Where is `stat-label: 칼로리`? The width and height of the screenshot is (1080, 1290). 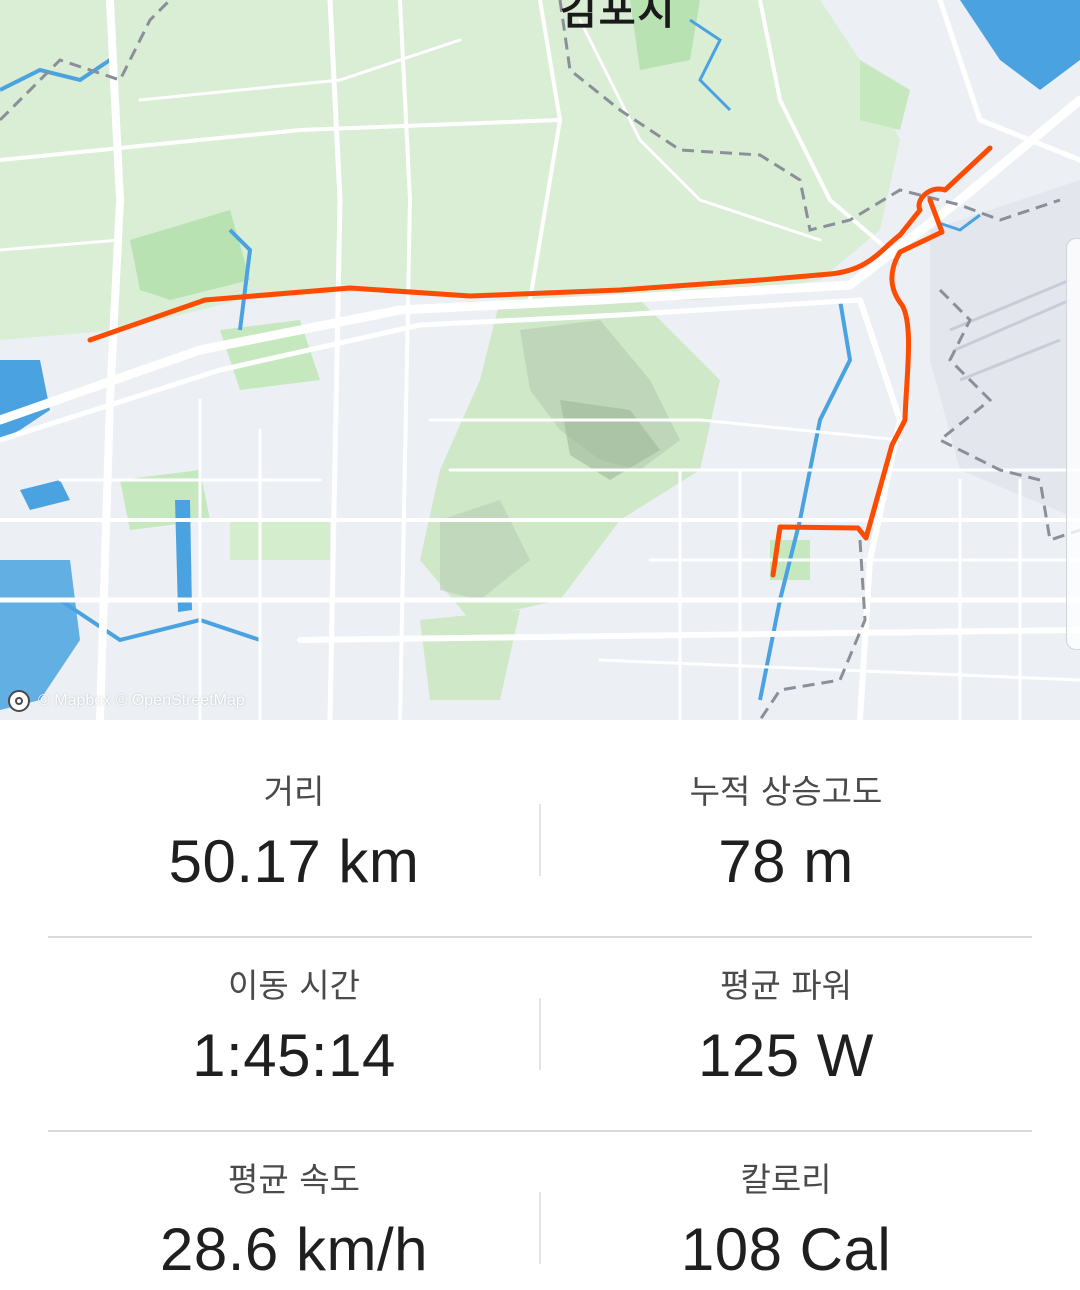
stat-label: 칼로리 is located at coordinates (786, 1179).